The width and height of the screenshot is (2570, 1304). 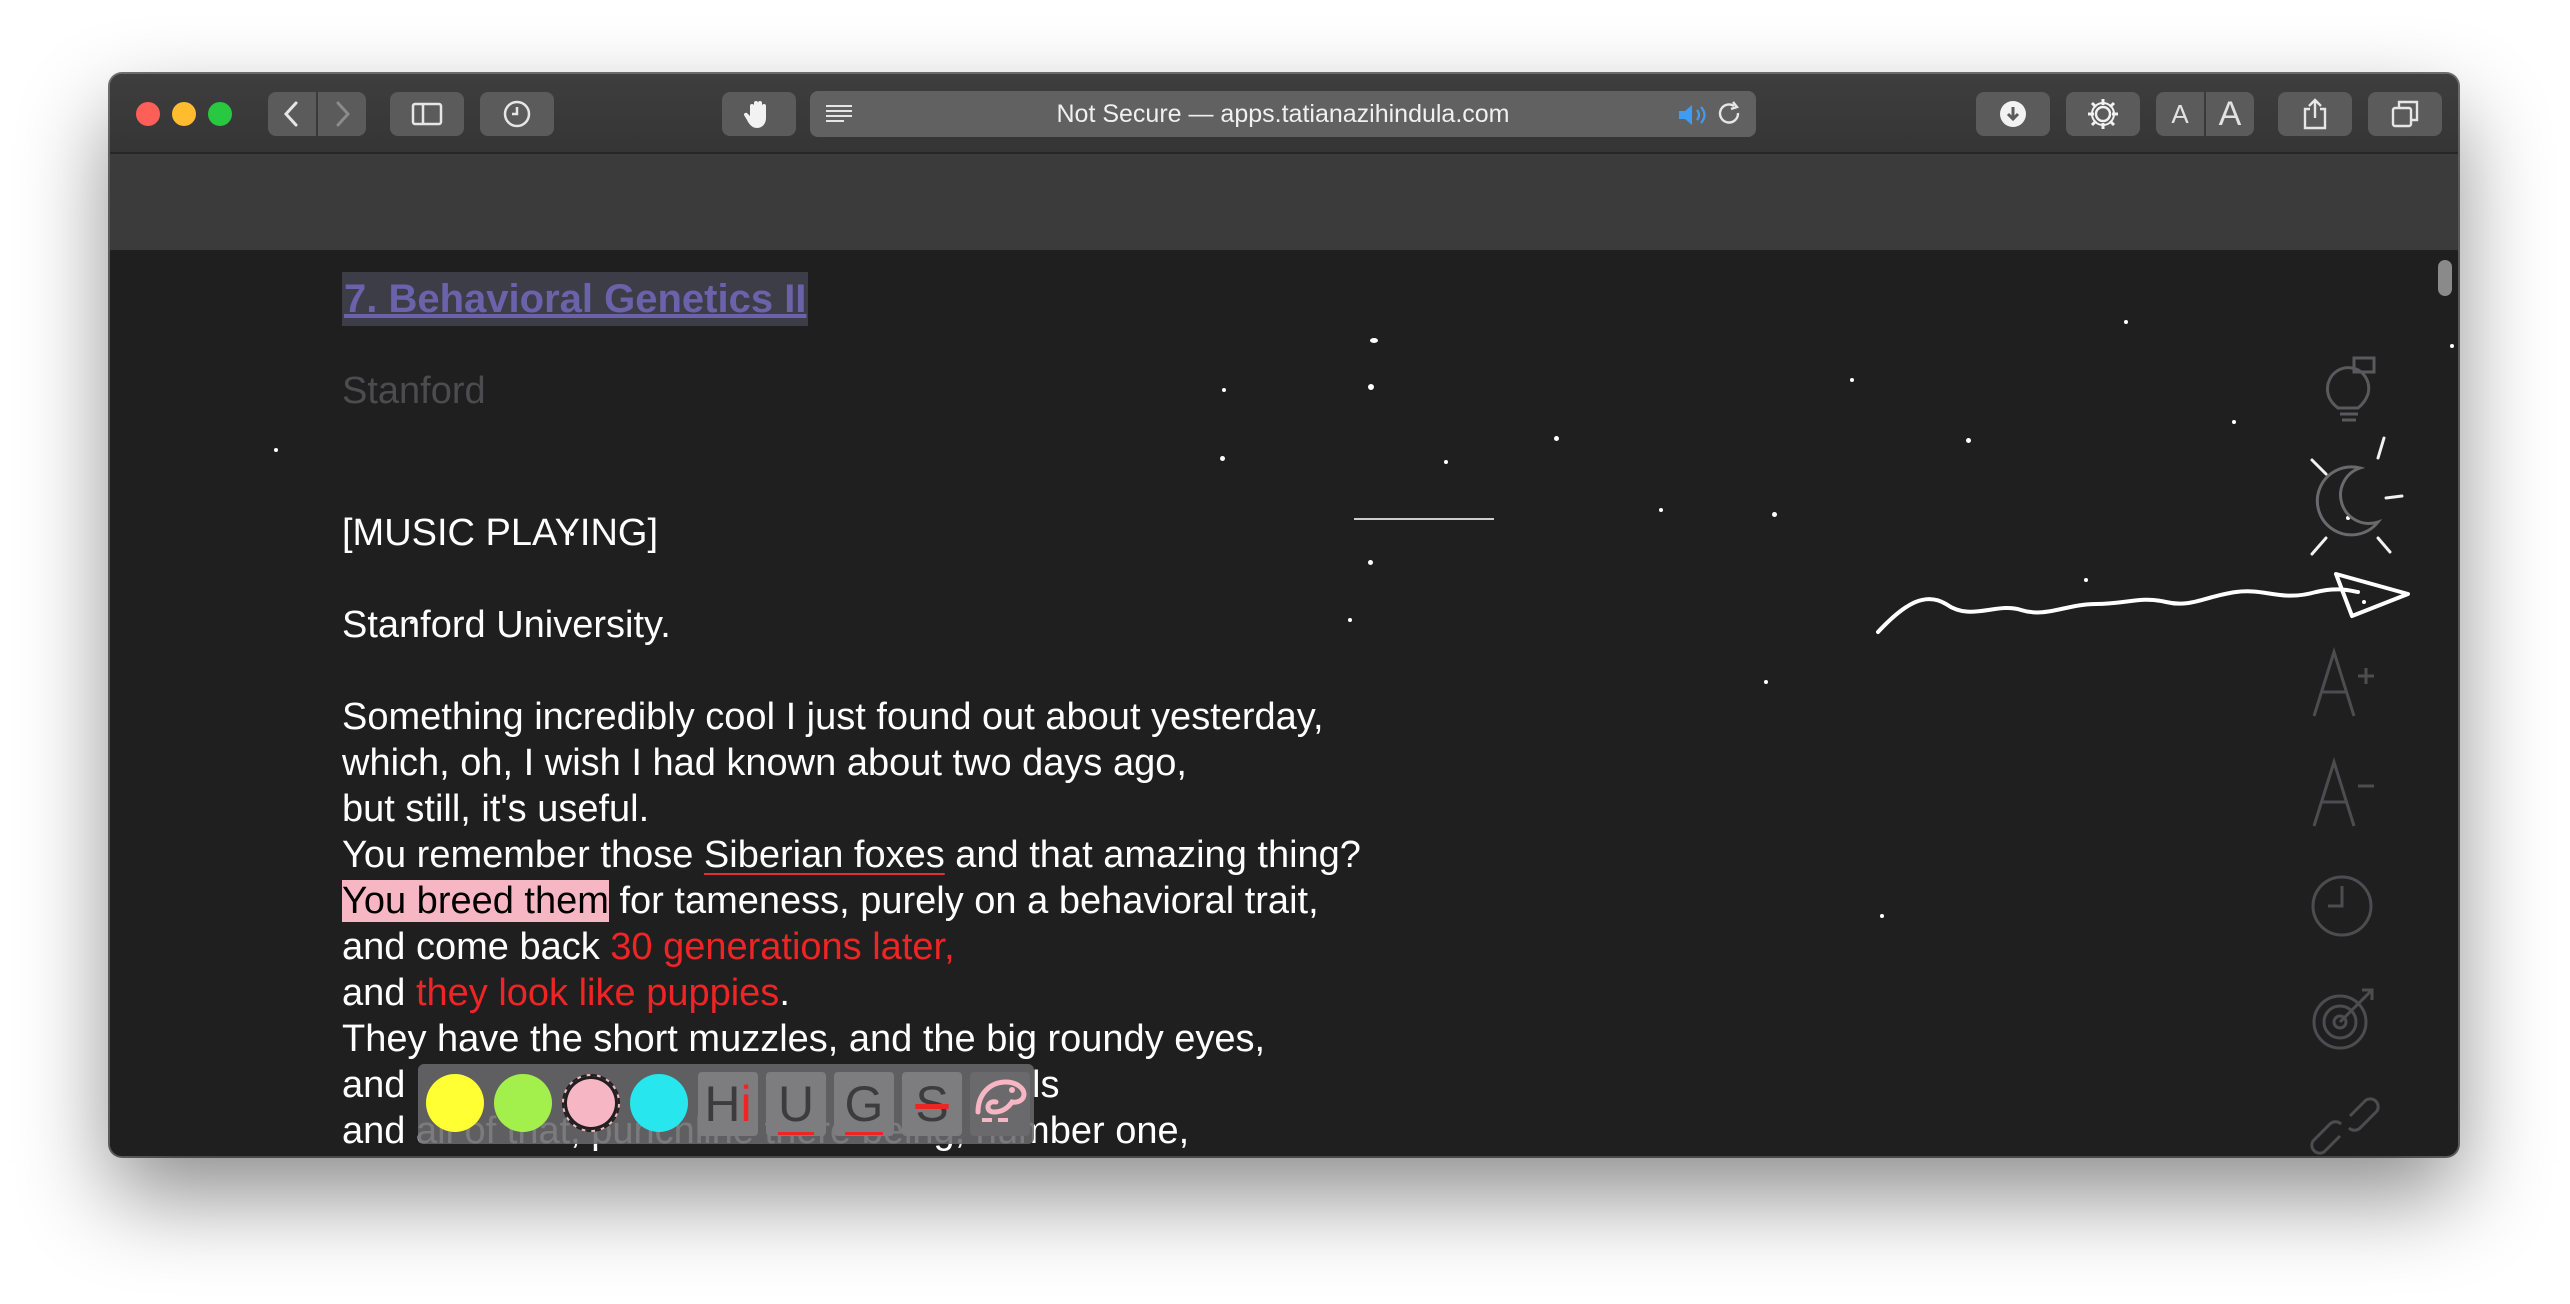 What do you see at coordinates (2345, 794) in the screenshot?
I see `font-decrease-icon` at bounding box center [2345, 794].